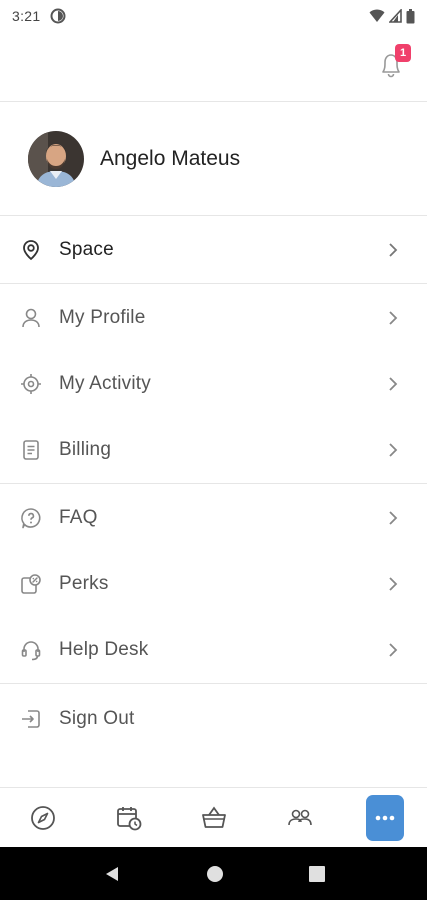  What do you see at coordinates (85, 449) in the screenshot?
I see `menu-item-label: Billing` at bounding box center [85, 449].